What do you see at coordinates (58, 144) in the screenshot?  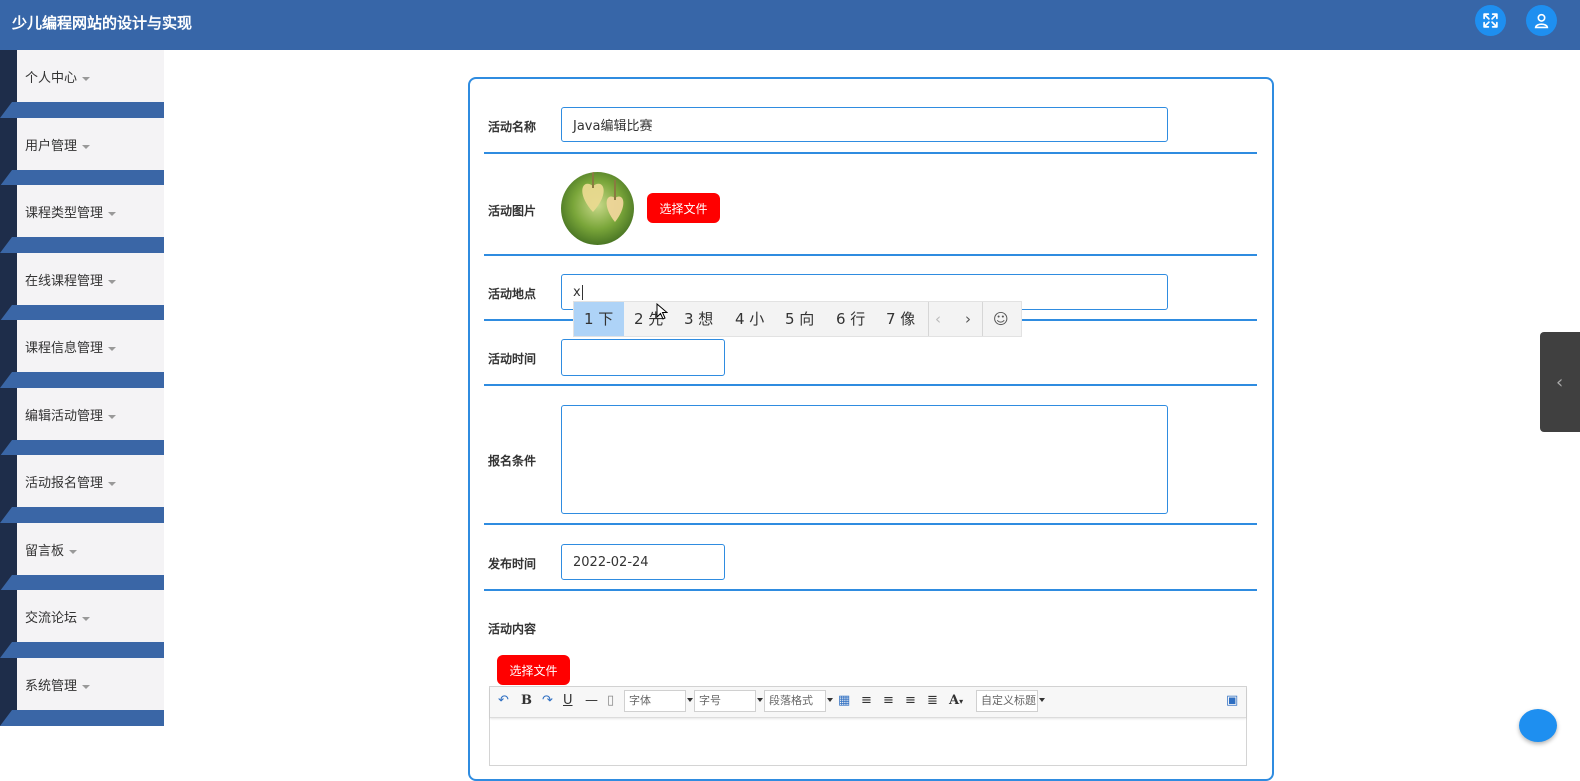 I see `sidebar-item-label: 用户管理` at bounding box center [58, 144].